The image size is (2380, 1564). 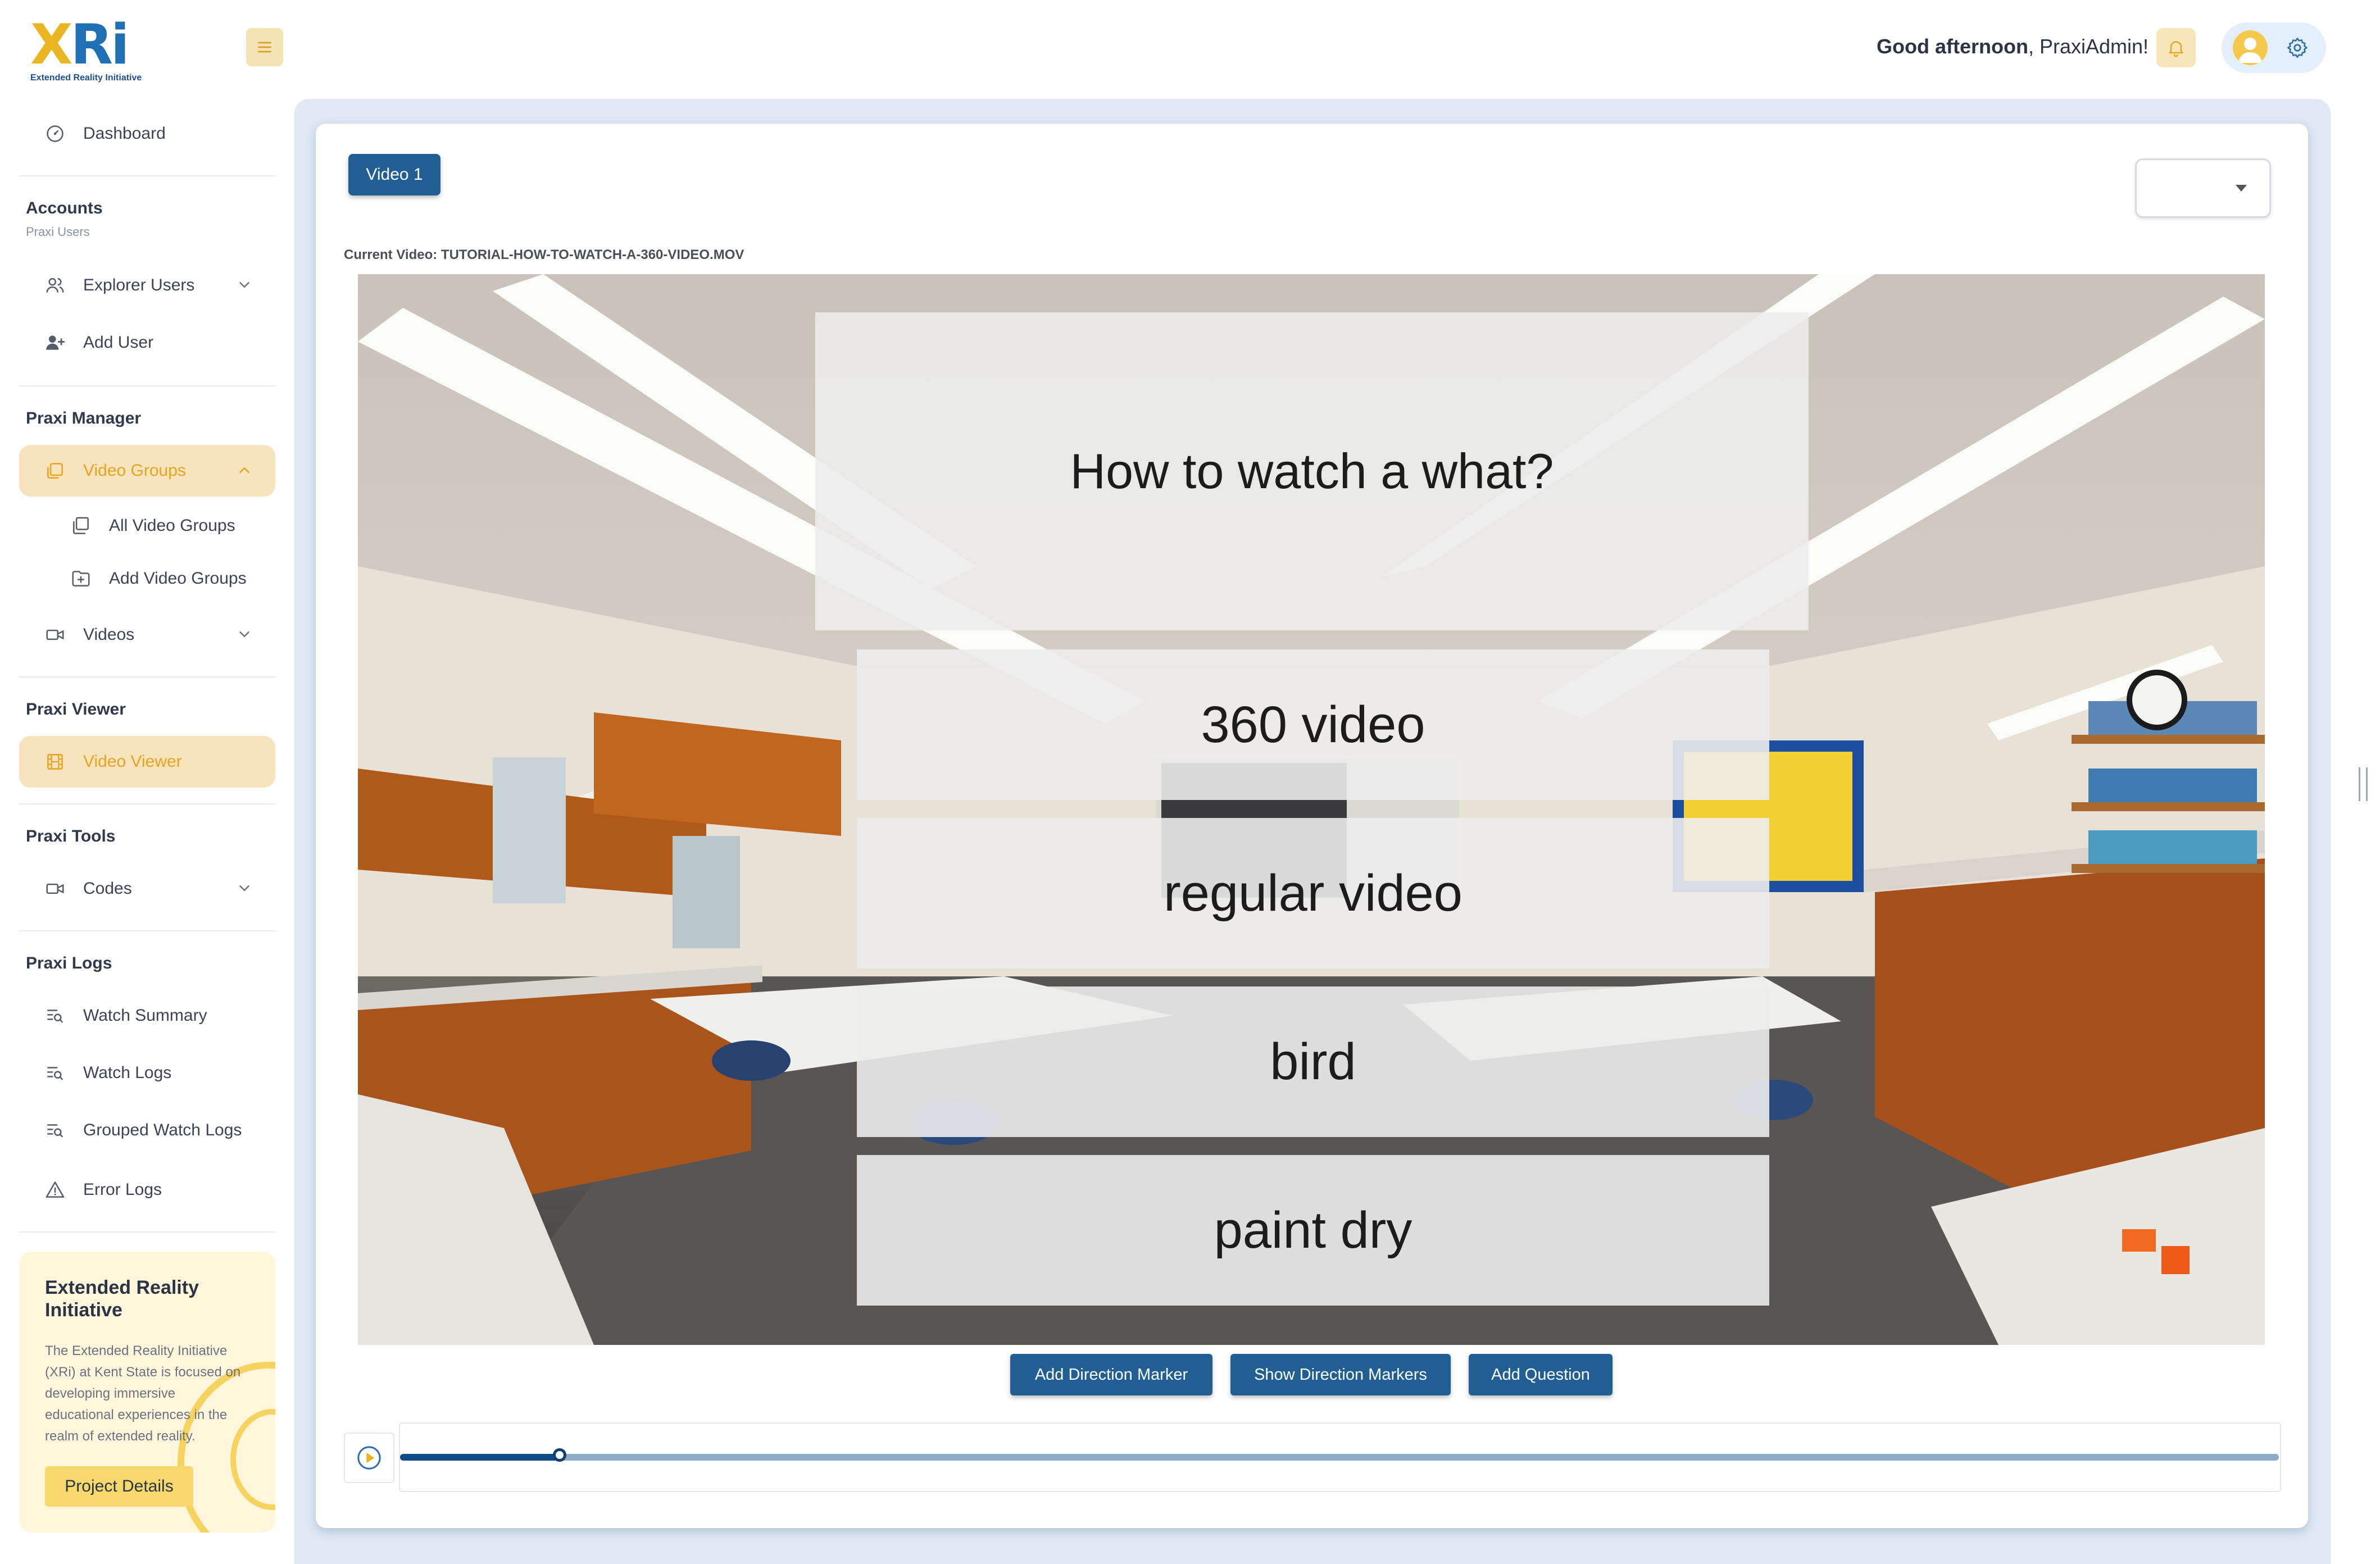 I want to click on folder-plus-icon, so click(x=81, y=578).